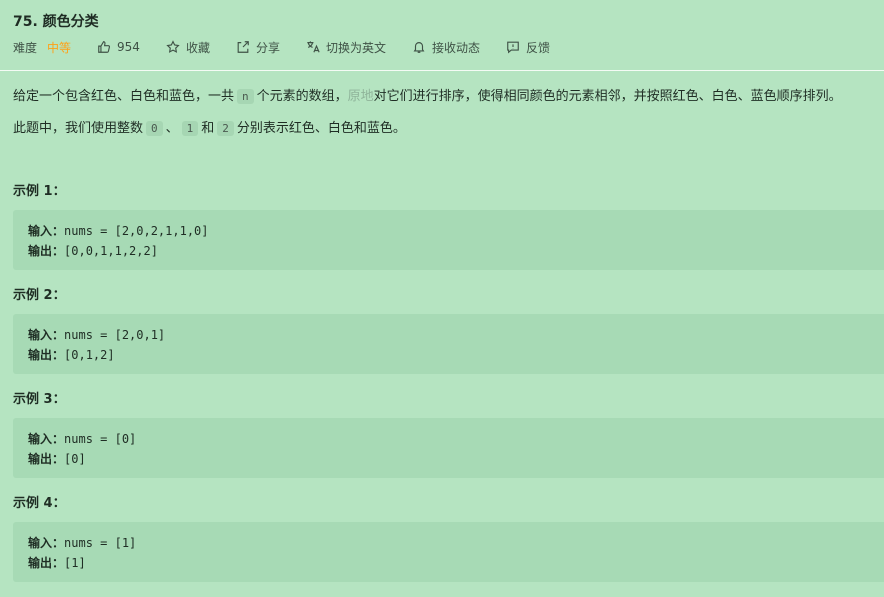  Describe the element at coordinates (513, 47) in the screenshot. I see `feedback-icon` at that location.